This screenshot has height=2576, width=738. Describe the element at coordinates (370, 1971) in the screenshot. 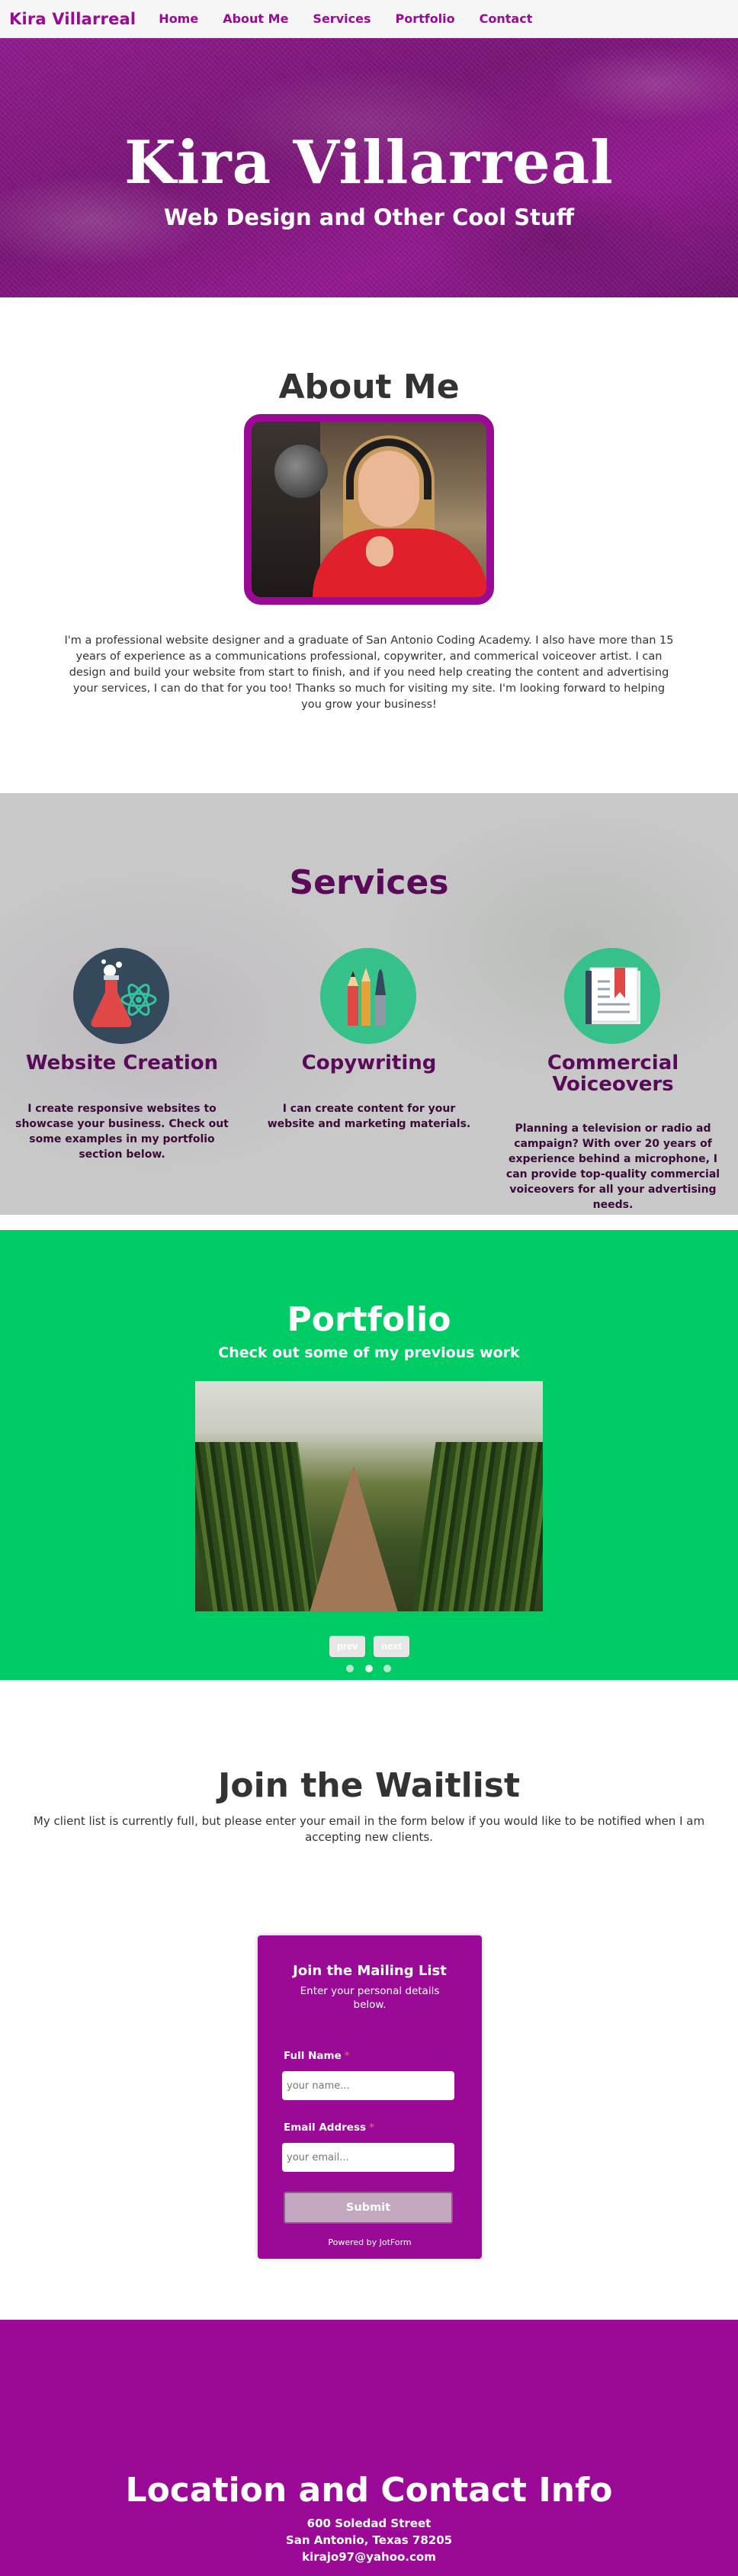

I see `form-title: Join the Mailing List` at that location.